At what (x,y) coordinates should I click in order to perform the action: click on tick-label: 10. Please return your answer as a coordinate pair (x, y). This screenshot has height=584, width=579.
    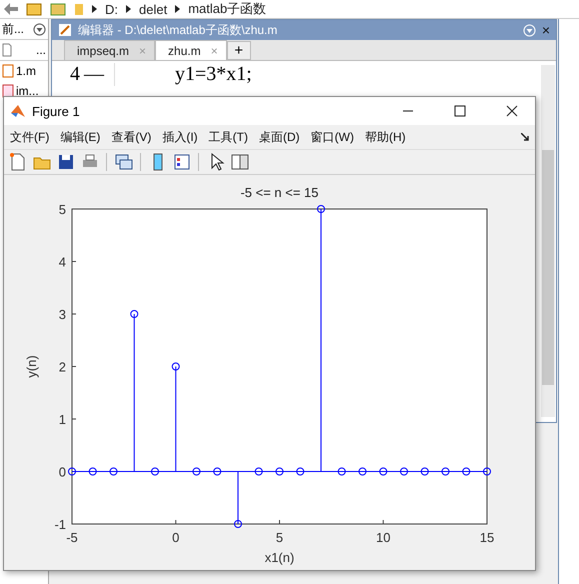
    Looking at the image, I should click on (383, 537).